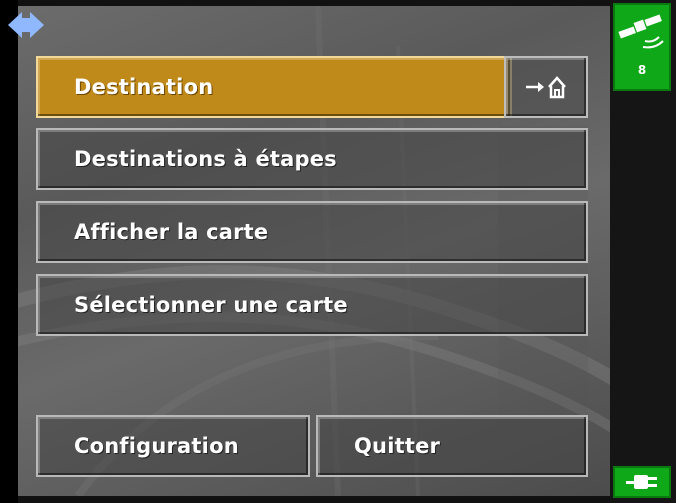 The width and height of the screenshot is (676, 503). I want to click on go-home-button, so click(546, 87).